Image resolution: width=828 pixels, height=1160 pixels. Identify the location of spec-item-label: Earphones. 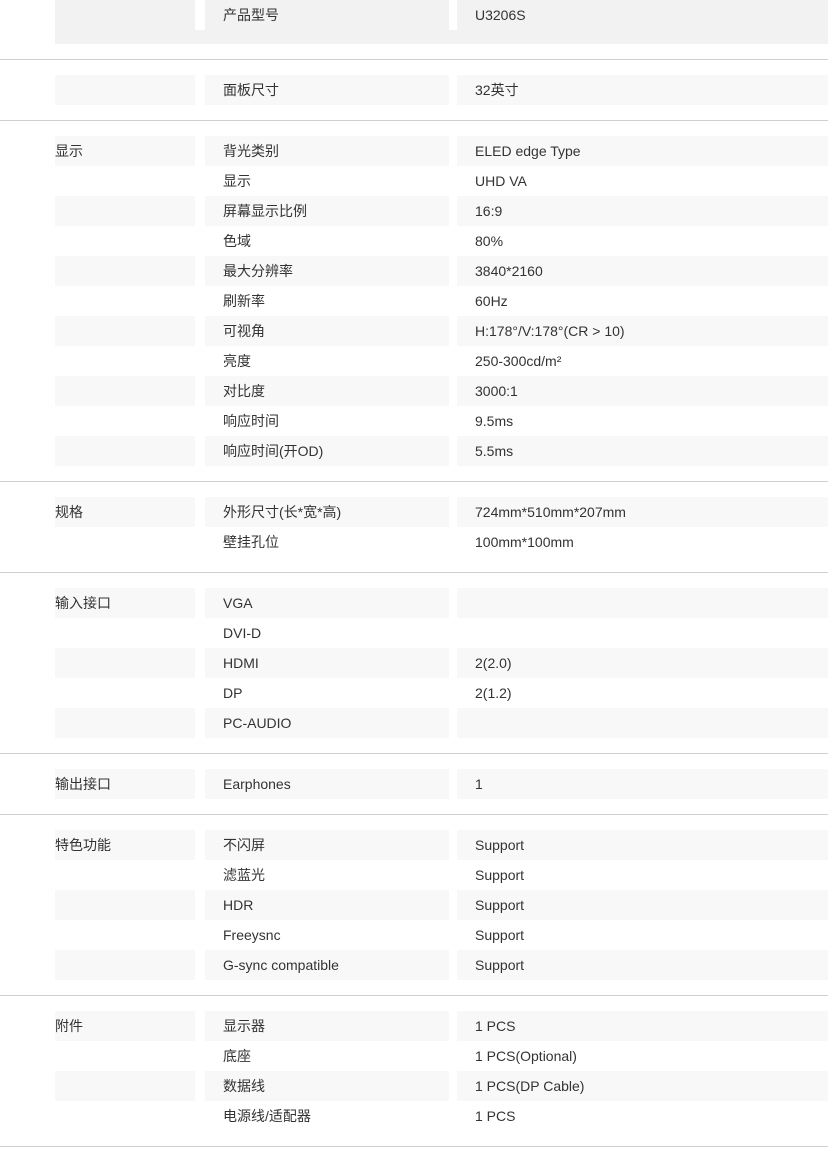
(327, 784).